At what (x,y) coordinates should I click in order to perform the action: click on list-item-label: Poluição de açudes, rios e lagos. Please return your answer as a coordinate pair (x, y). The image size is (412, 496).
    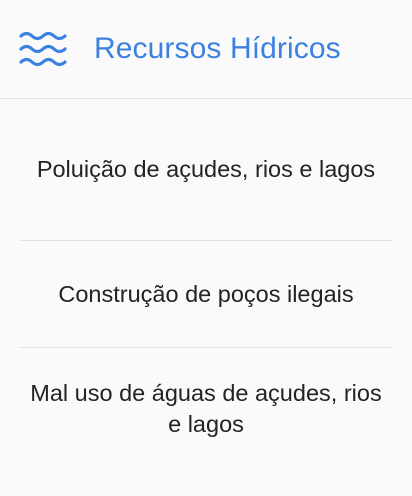
    Looking at the image, I should click on (206, 169).